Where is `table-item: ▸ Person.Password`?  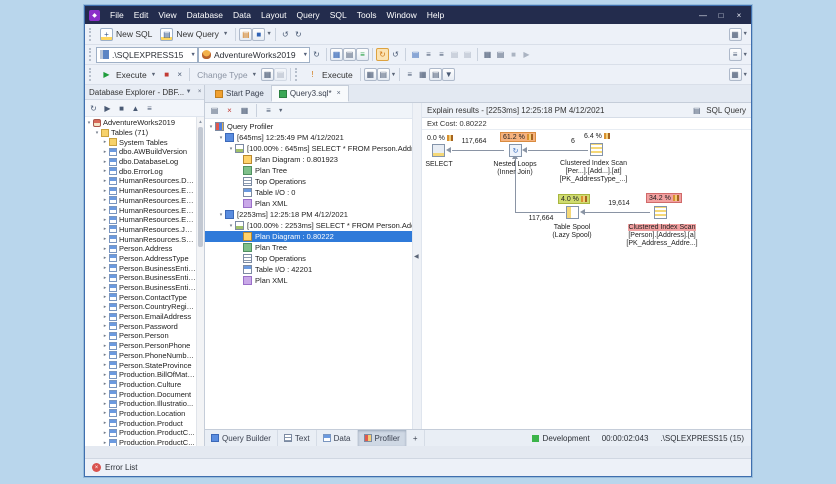
table-item: ▸ Person.Password is located at coordinates (140, 326).